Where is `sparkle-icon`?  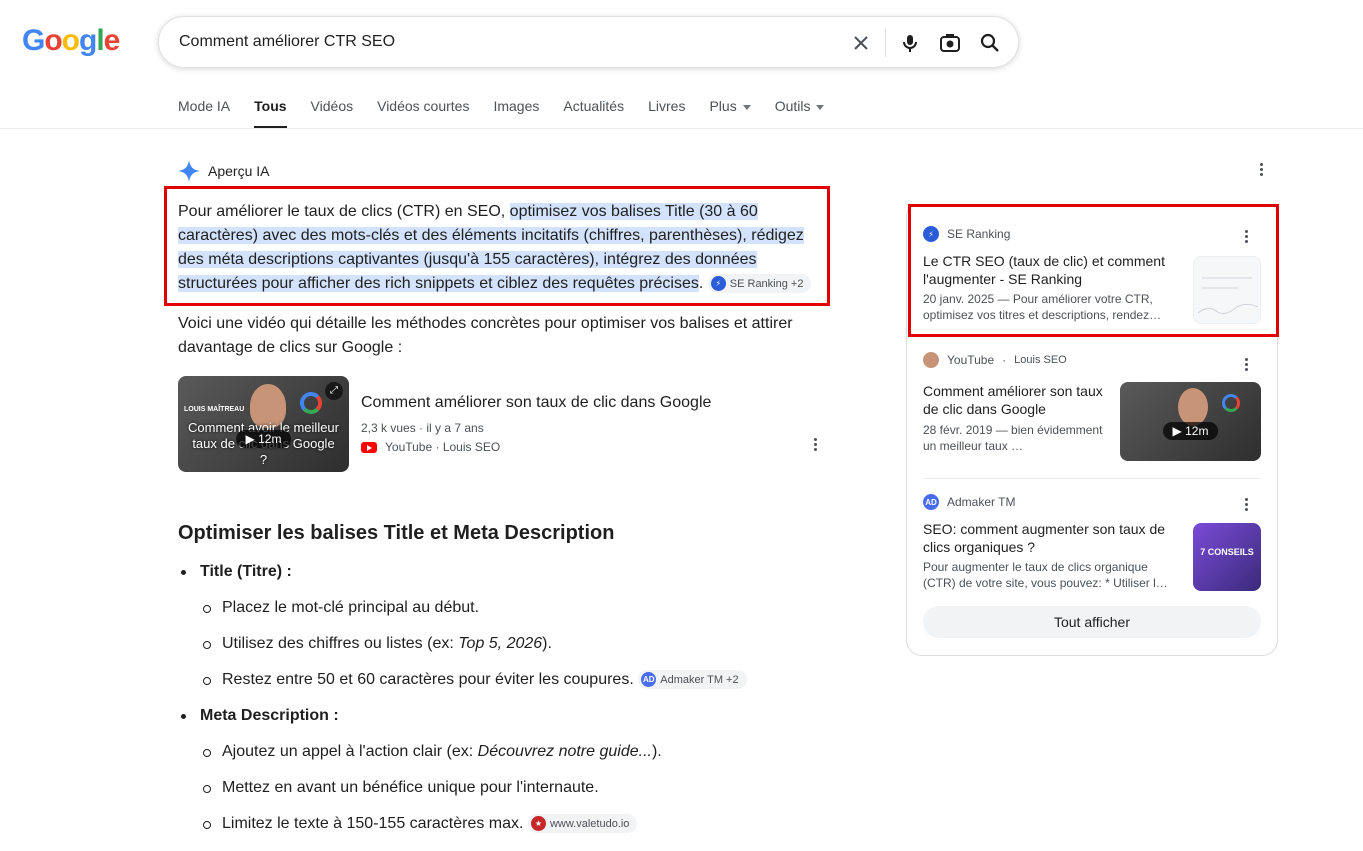 sparkle-icon is located at coordinates (189, 171).